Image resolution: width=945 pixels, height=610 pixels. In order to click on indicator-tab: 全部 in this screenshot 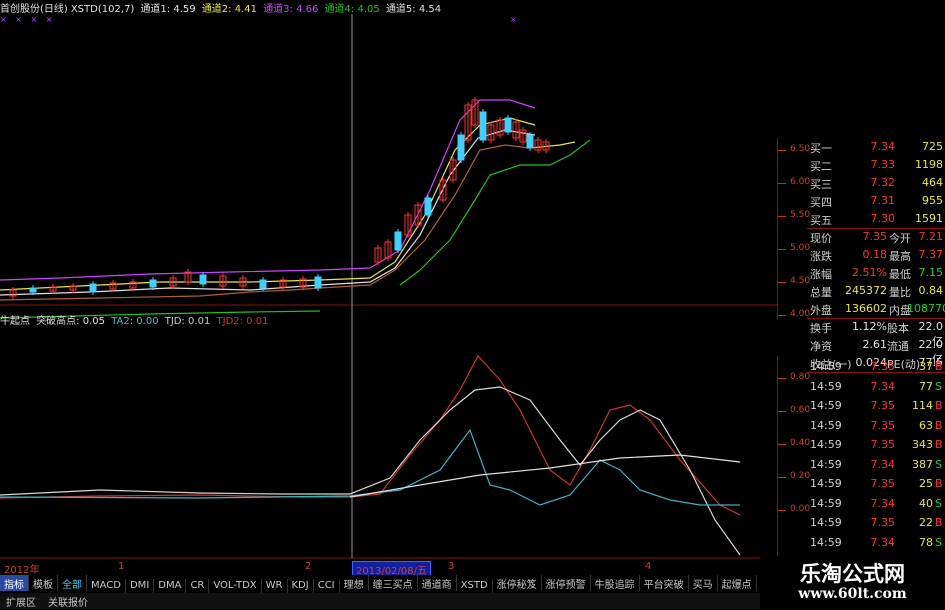, I will do `click(72, 583)`.